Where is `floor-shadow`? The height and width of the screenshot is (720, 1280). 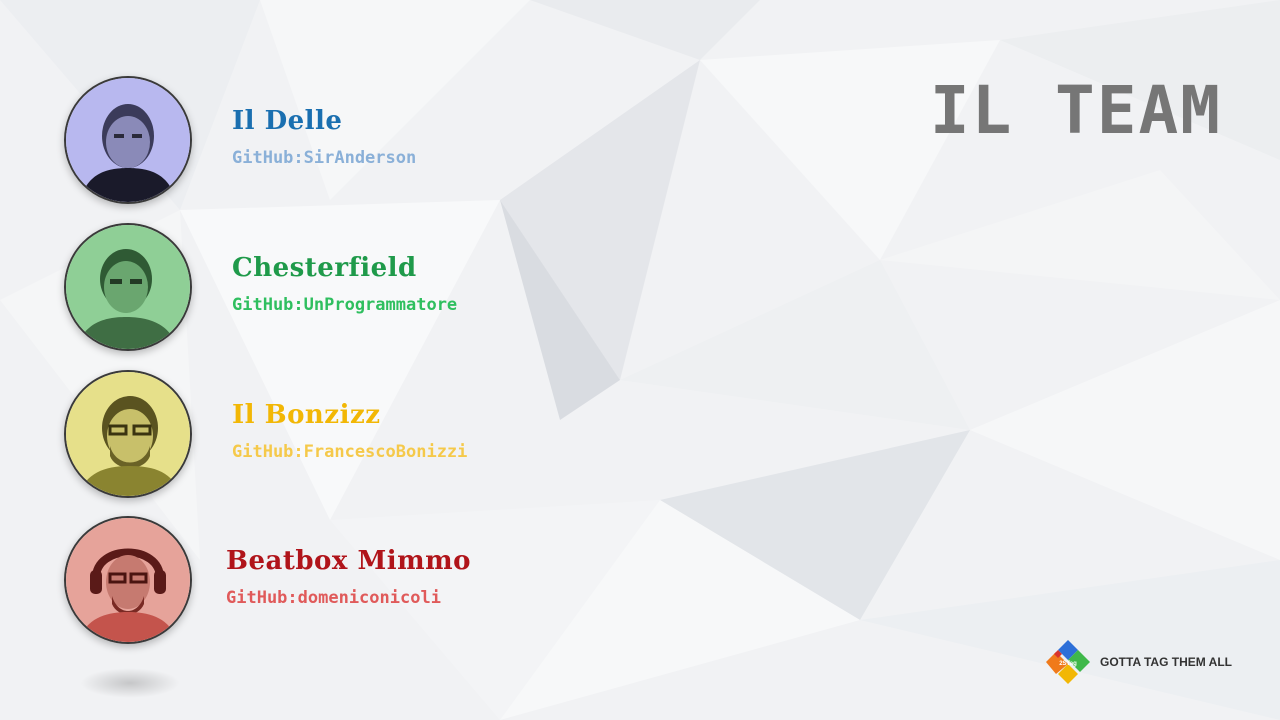
floor-shadow is located at coordinates (130, 683).